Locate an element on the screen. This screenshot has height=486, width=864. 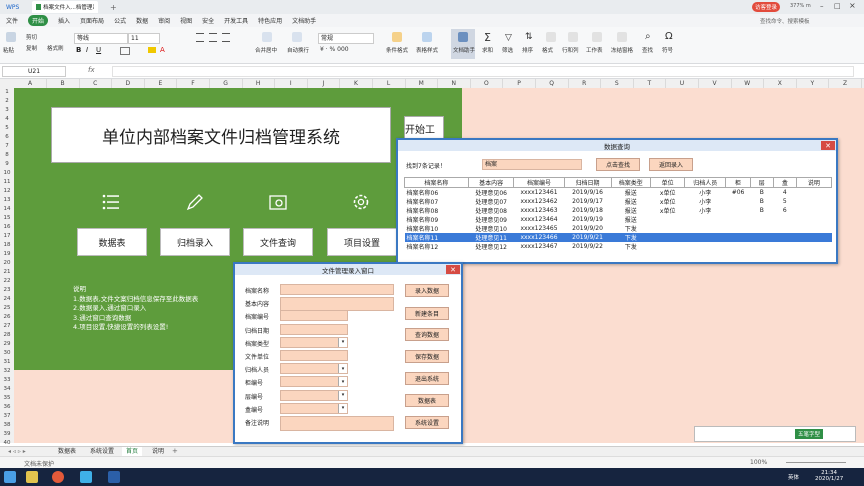
nav-project-settings-button: 项目设置 is located at coordinates (362, 242).